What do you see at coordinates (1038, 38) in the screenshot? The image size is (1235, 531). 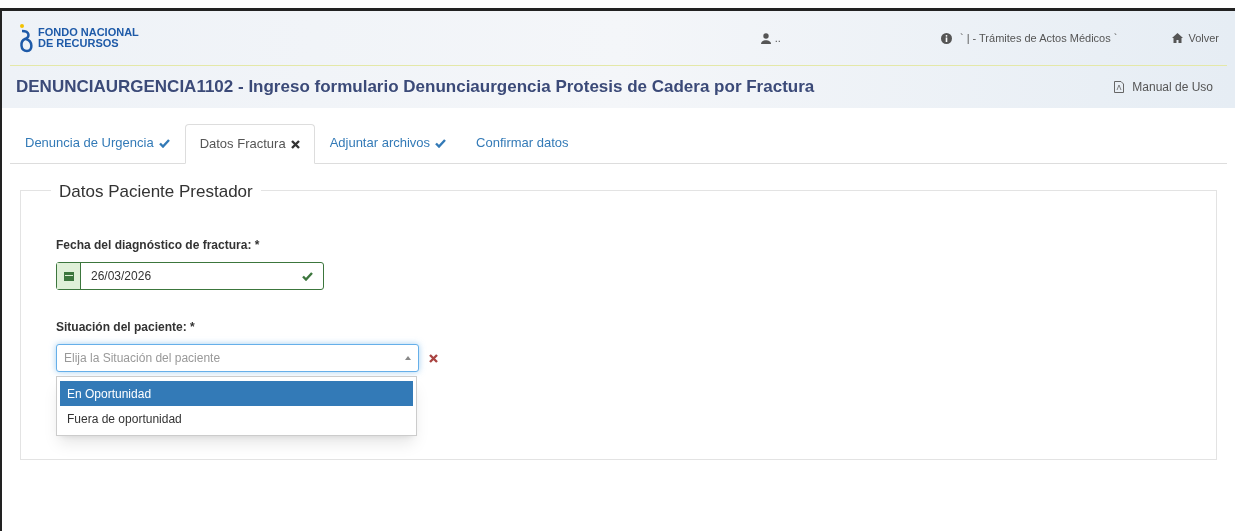 I see `context-text: ` | - Trámites de Actos Médicos `` at bounding box center [1038, 38].